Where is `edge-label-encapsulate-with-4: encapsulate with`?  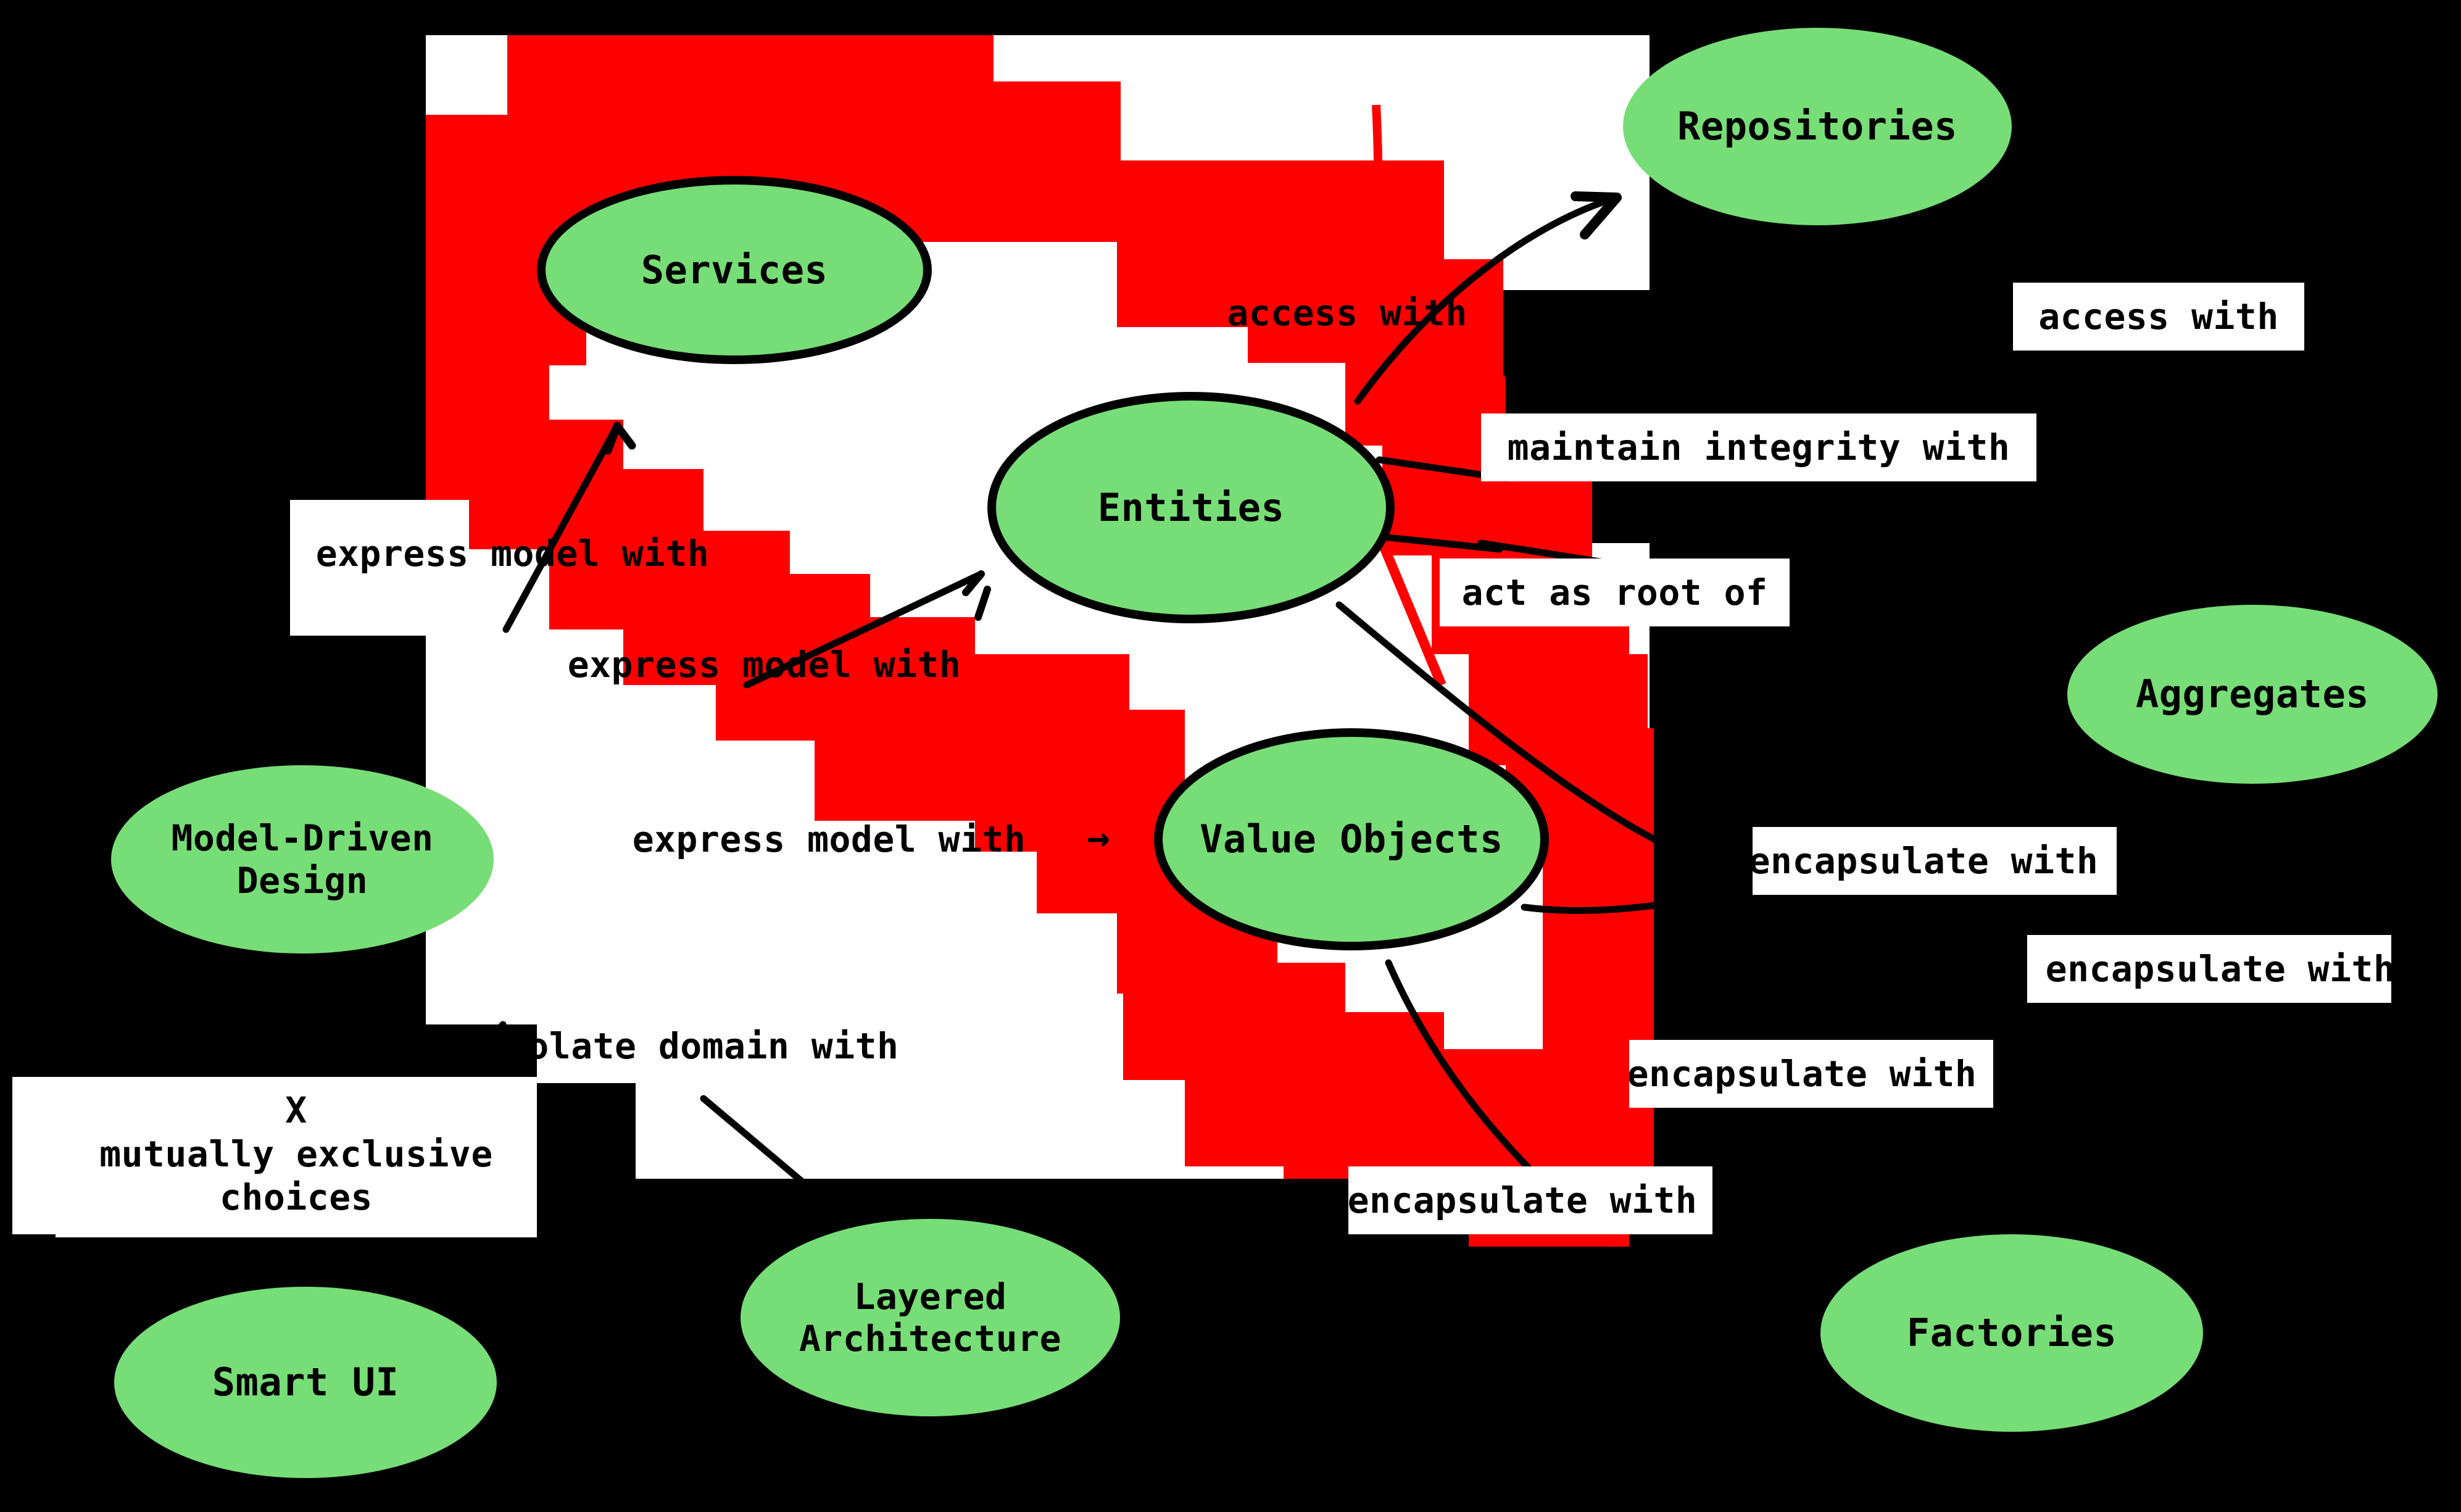
edge-label-encapsulate-with-4: encapsulate with is located at coordinates (1530, 1200).